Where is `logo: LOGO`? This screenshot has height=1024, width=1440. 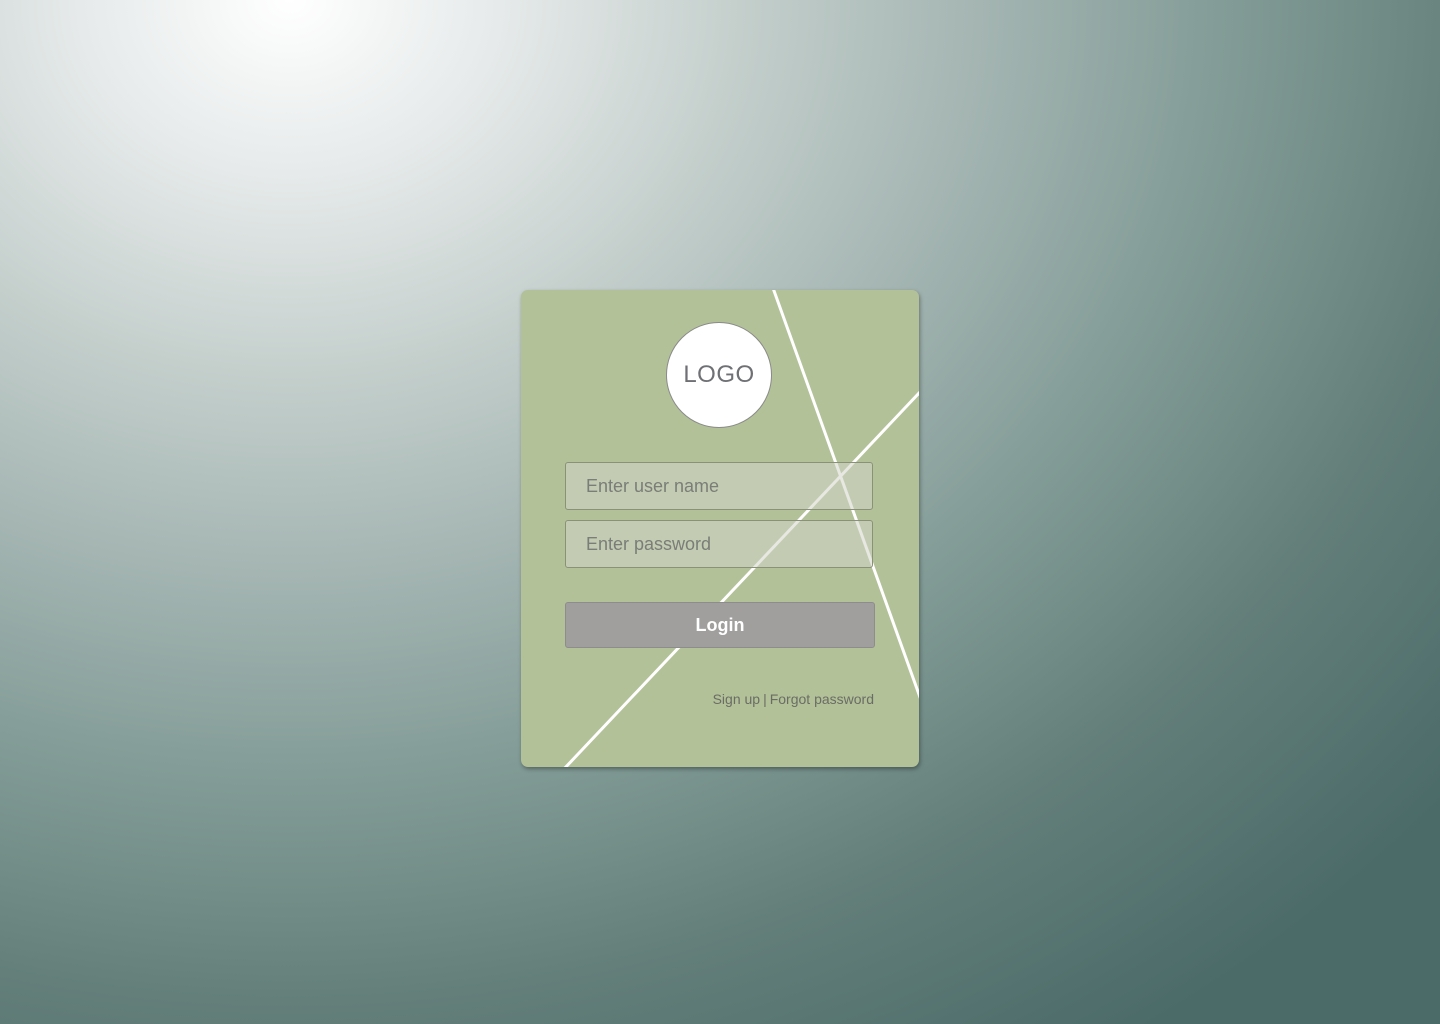
logo: LOGO is located at coordinates (719, 375).